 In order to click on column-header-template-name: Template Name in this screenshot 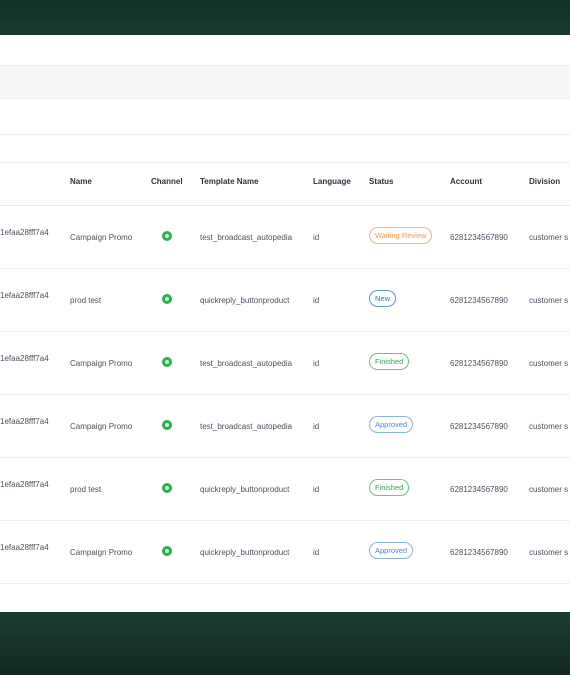, I will do `click(229, 181)`.